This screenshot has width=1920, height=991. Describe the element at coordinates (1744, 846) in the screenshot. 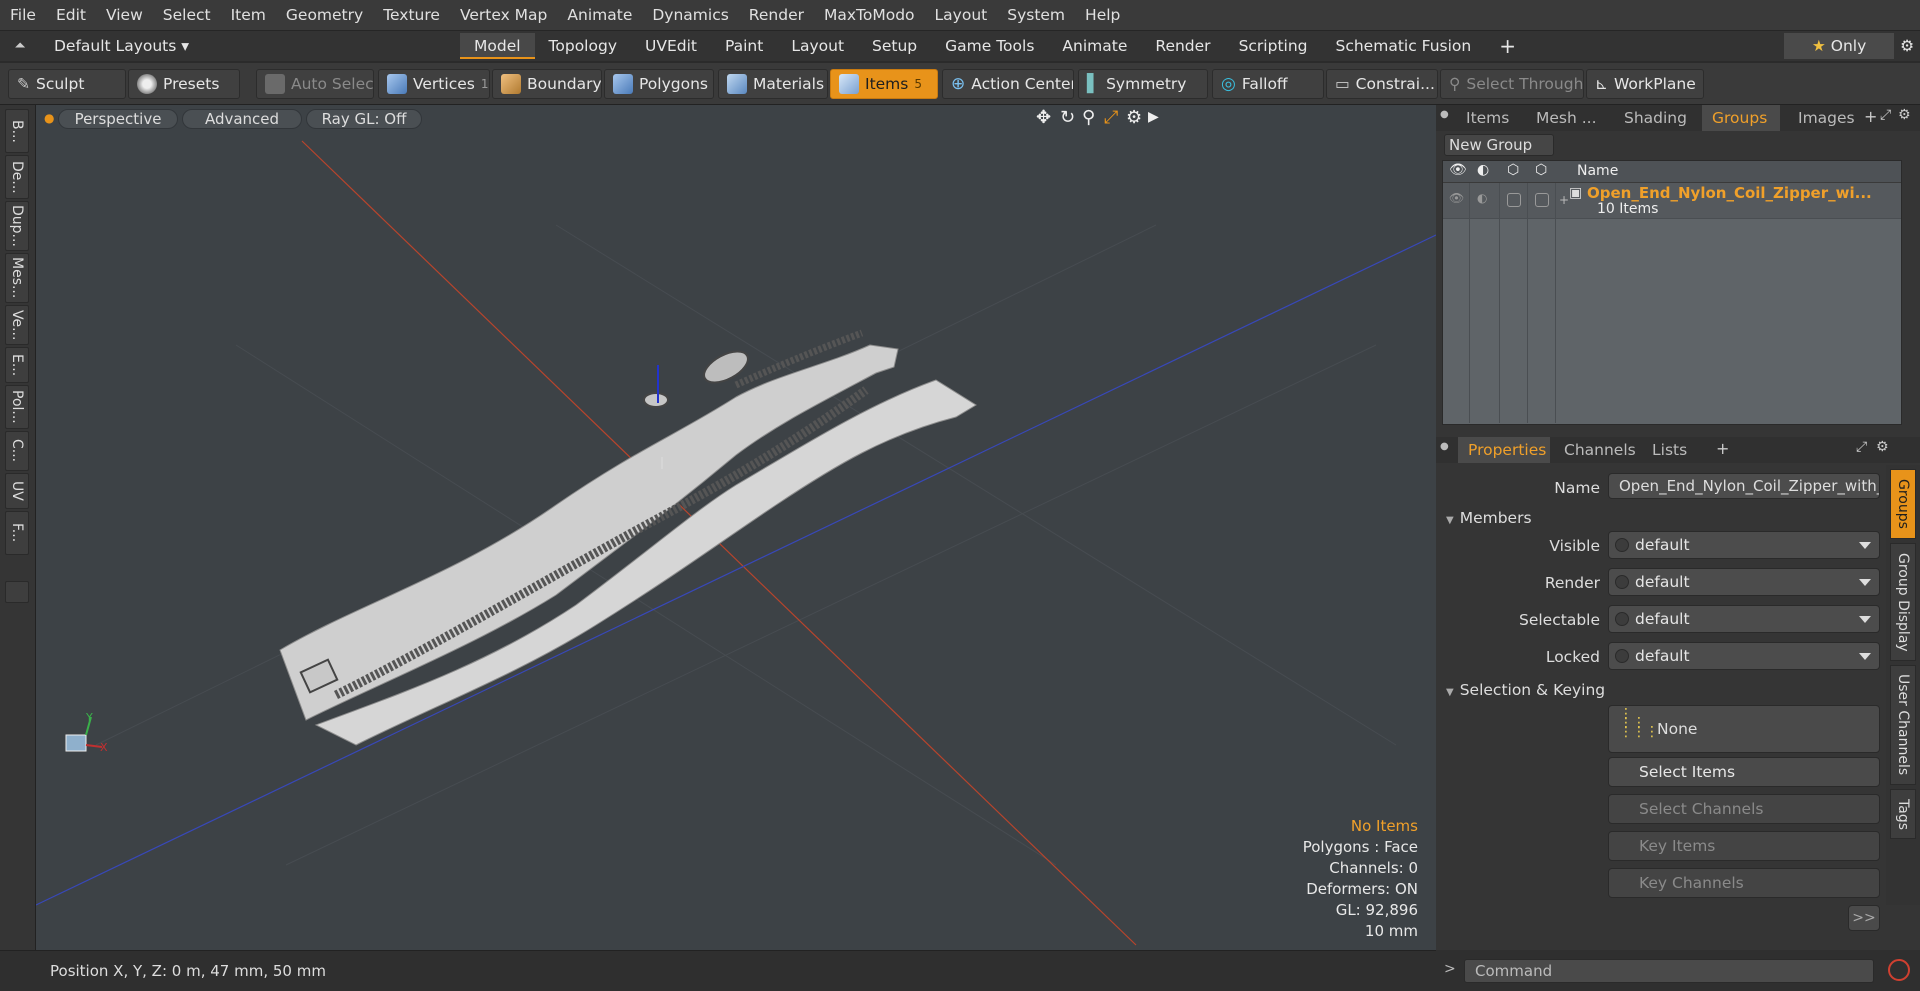

I see `key-items-button: Key Items` at that location.